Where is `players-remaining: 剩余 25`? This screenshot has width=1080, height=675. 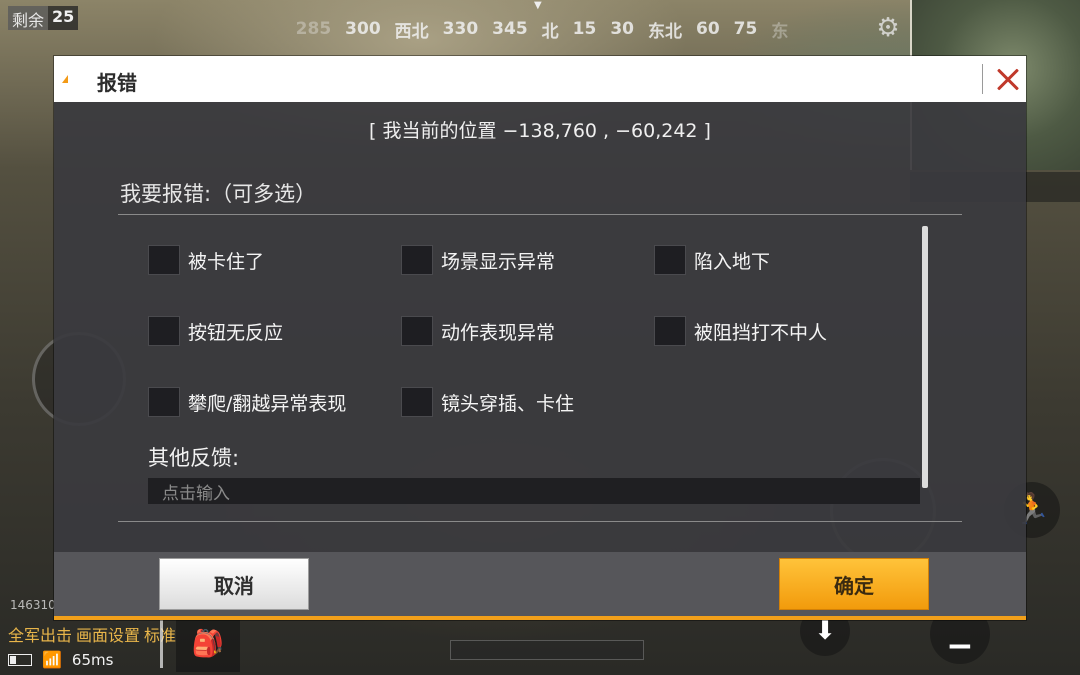 players-remaining: 剩余 25 is located at coordinates (43, 18).